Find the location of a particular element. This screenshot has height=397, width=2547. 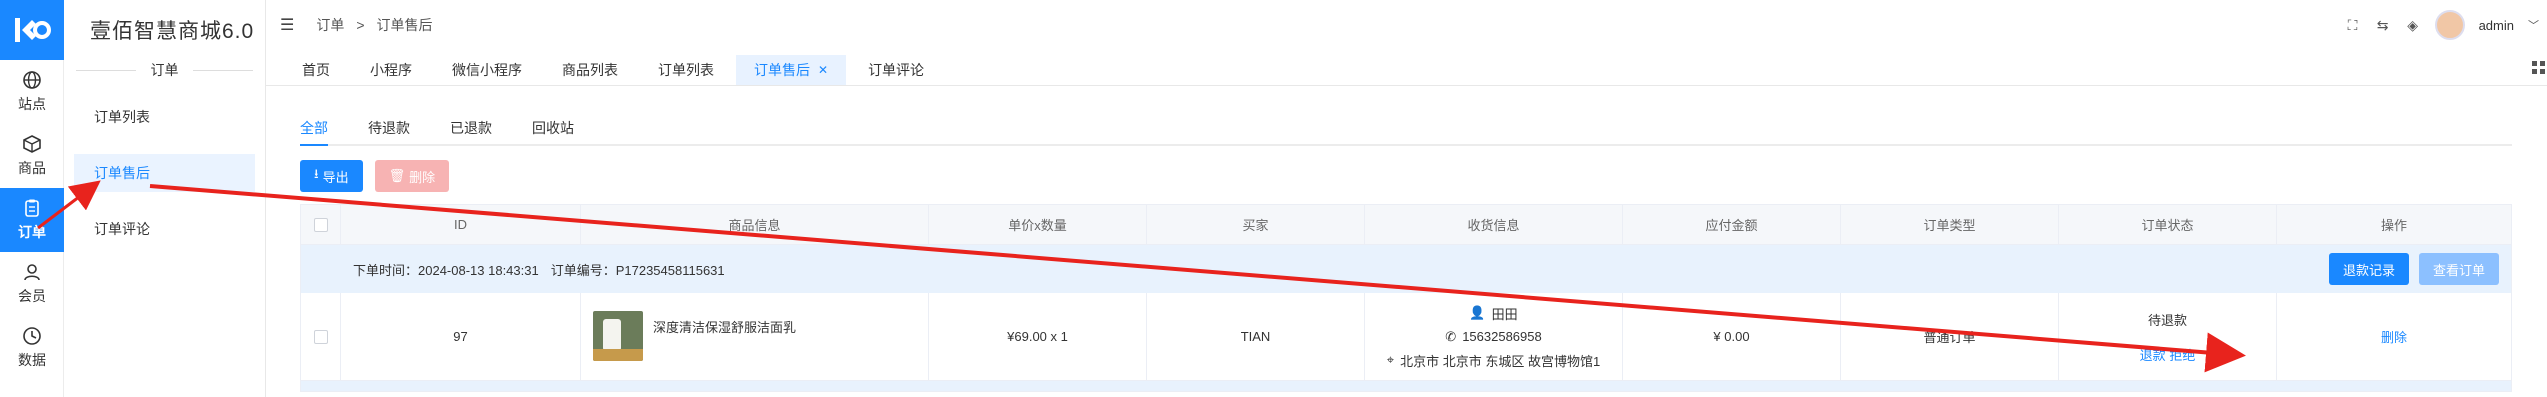

phone-line: ✆ 15632586958 is located at coordinates (1493, 337).